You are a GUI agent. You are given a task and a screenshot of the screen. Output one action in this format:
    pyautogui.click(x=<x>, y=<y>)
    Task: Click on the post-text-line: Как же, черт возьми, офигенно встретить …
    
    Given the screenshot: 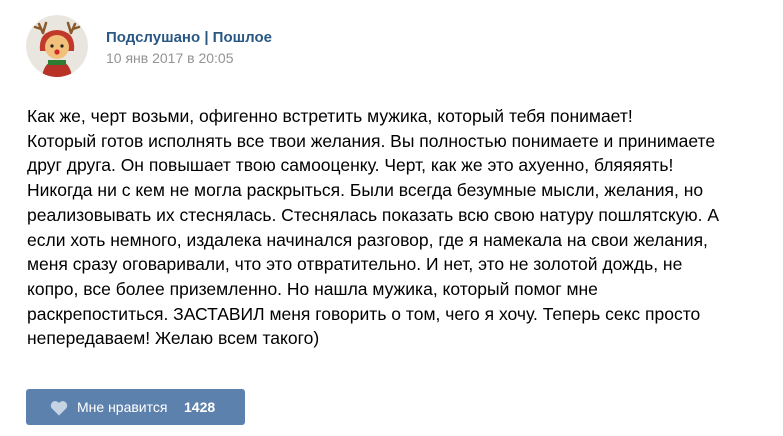 What is the action you would take?
    pyautogui.click(x=330, y=116)
    